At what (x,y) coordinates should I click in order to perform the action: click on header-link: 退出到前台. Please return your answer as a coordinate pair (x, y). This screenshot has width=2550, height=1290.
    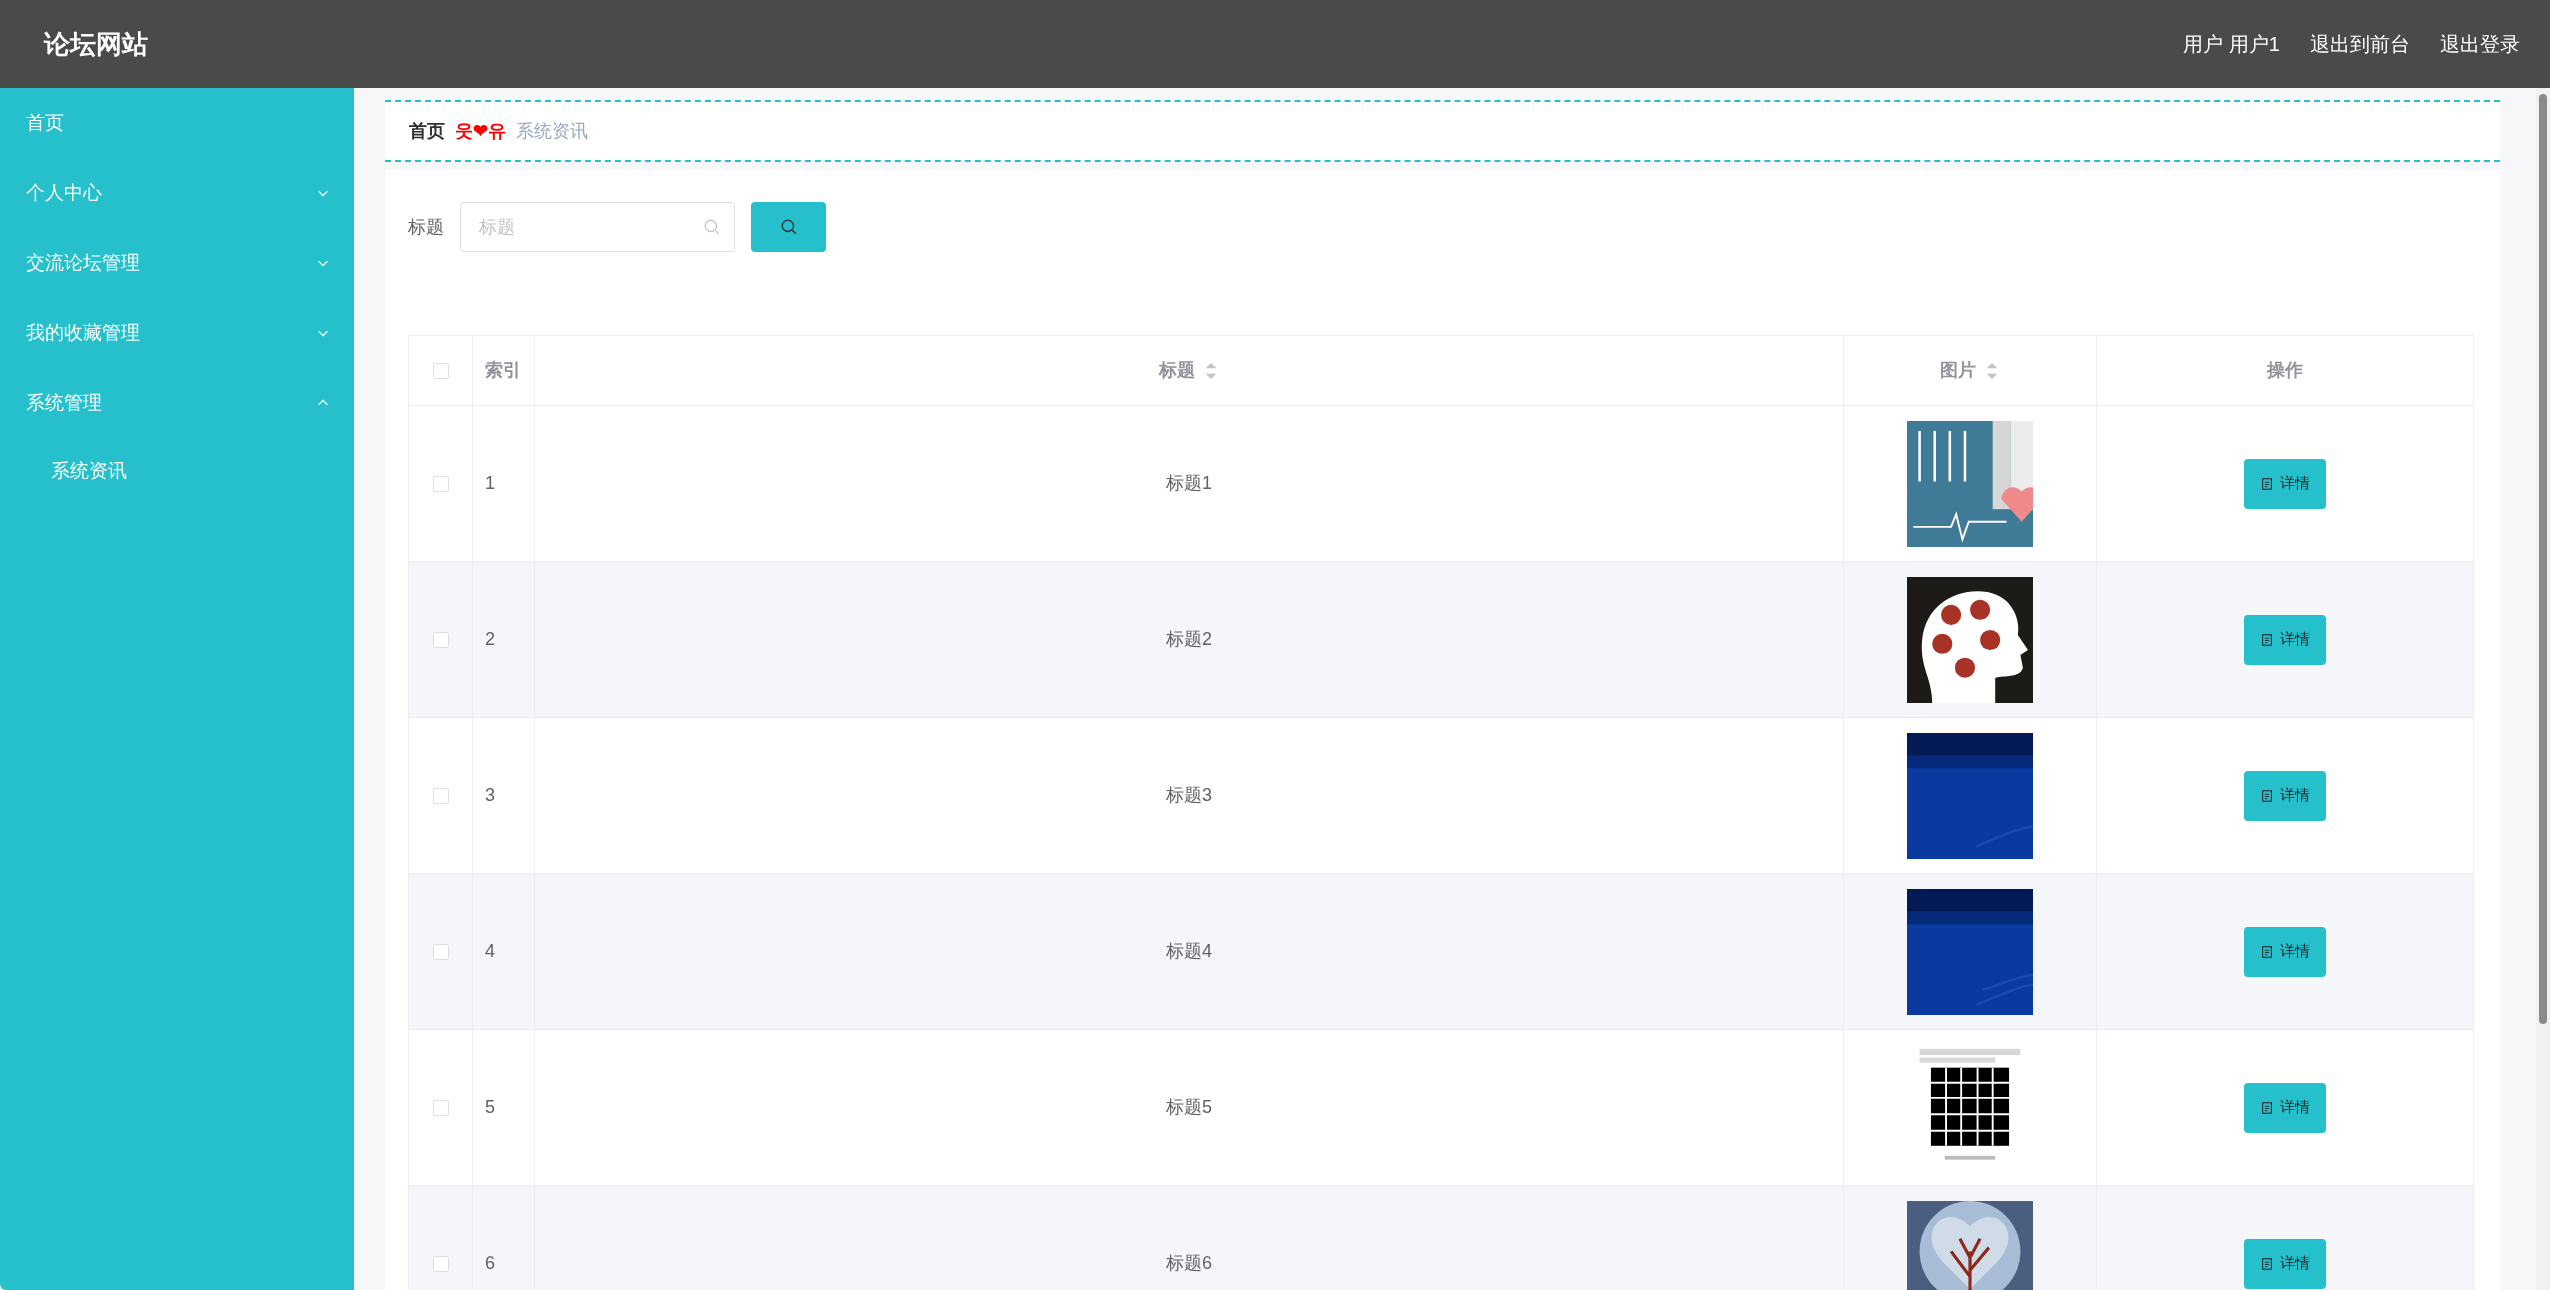
    Looking at the image, I should click on (2360, 44).